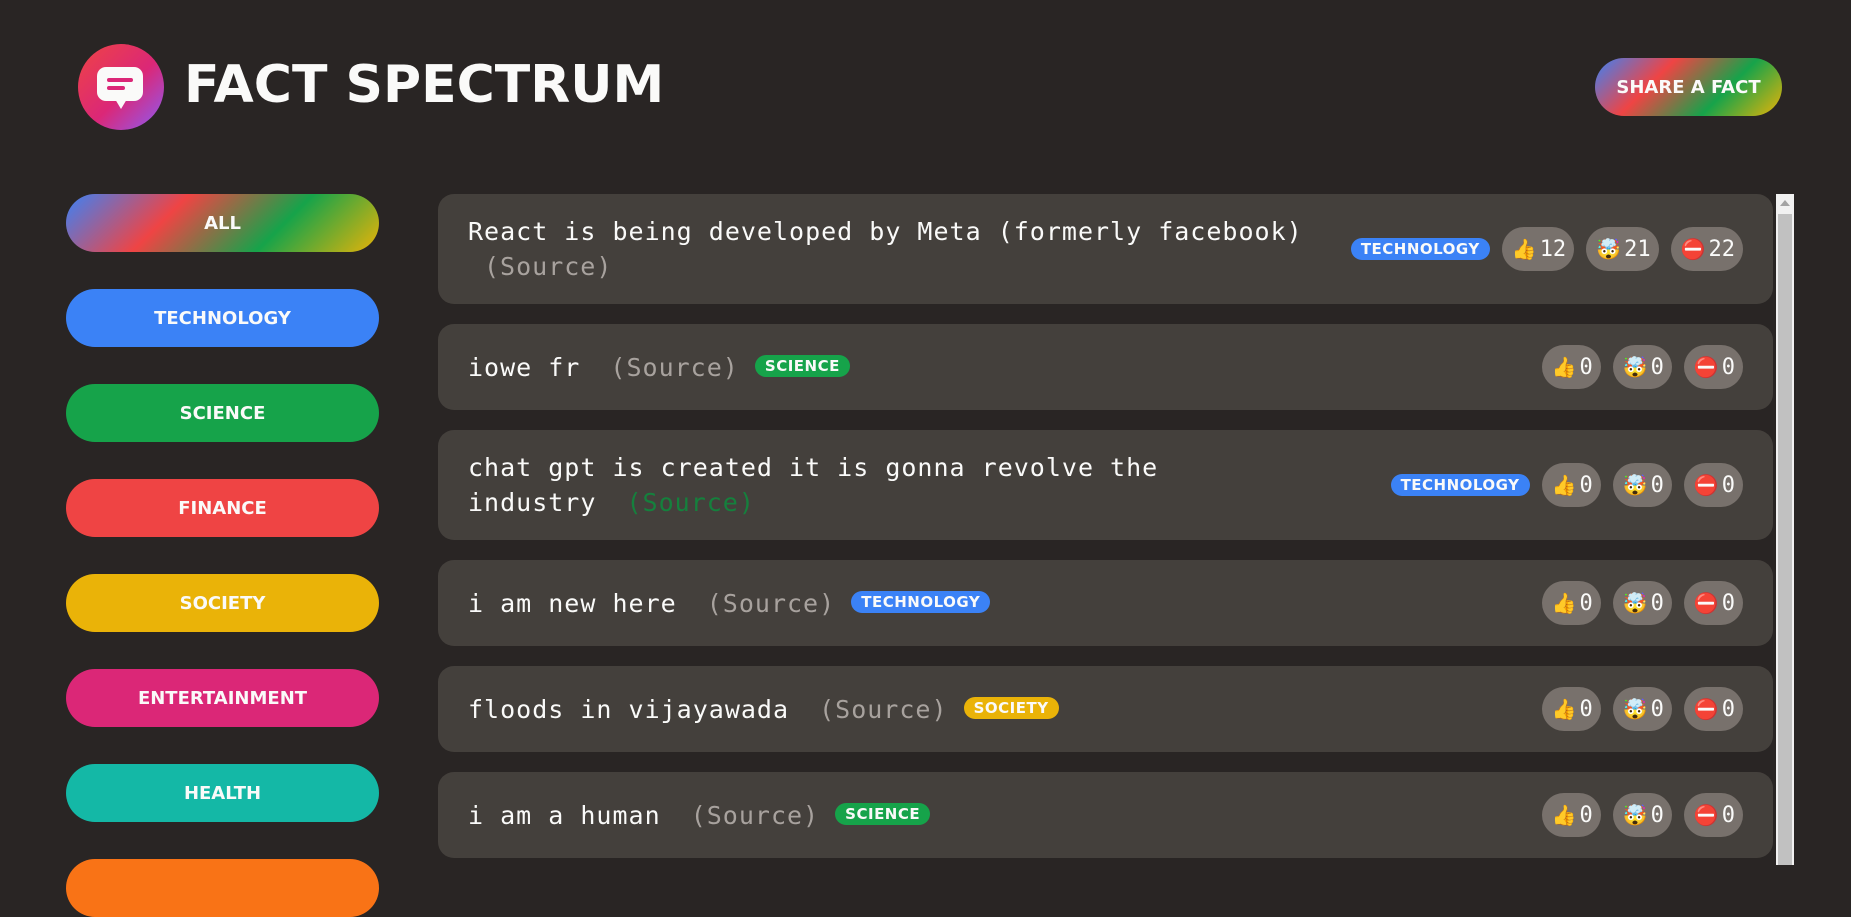 The image size is (1851, 917). Describe the element at coordinates (222, 318) in the screenshot. I see `category-technology-button: Technology` at that location.